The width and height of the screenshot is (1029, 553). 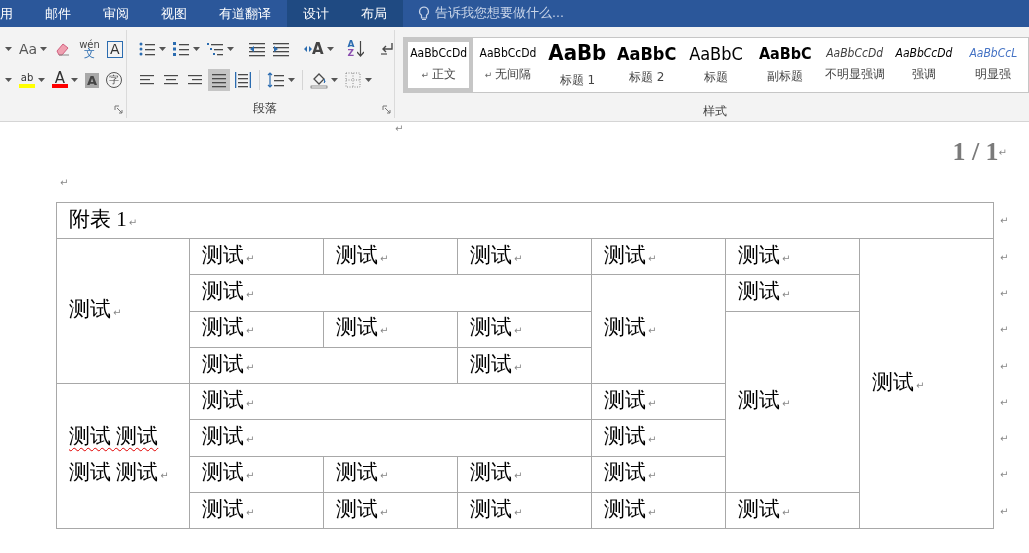 I want to click on ribbon-tab: 视图, so click(x=174, y=13).